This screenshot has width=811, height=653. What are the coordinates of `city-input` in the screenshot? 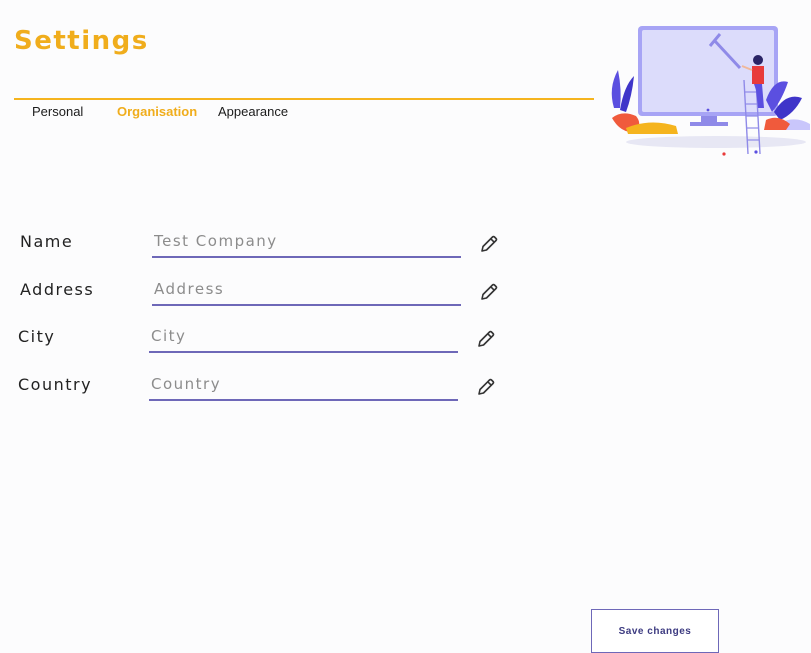 It's located at (303, 339).